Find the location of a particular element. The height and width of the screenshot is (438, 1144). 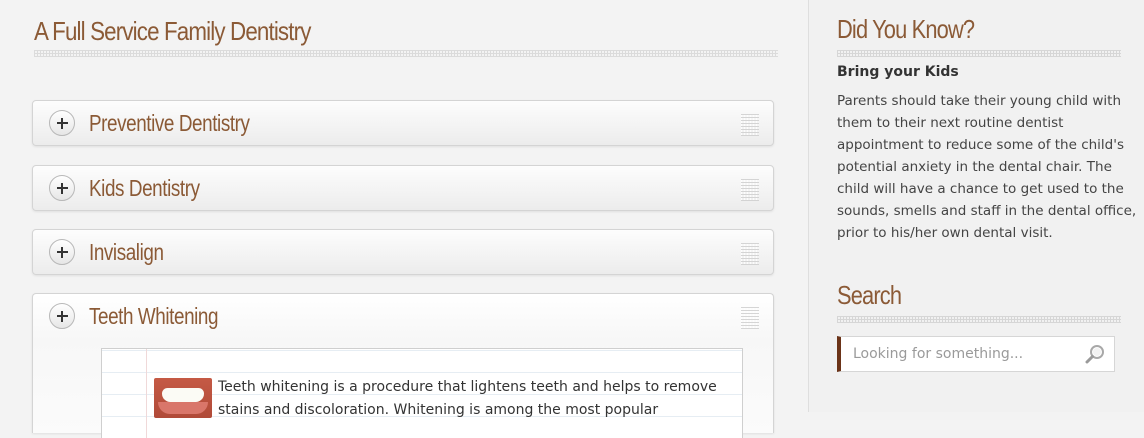

magnifier-icon is located at coordinates (1095, 354).